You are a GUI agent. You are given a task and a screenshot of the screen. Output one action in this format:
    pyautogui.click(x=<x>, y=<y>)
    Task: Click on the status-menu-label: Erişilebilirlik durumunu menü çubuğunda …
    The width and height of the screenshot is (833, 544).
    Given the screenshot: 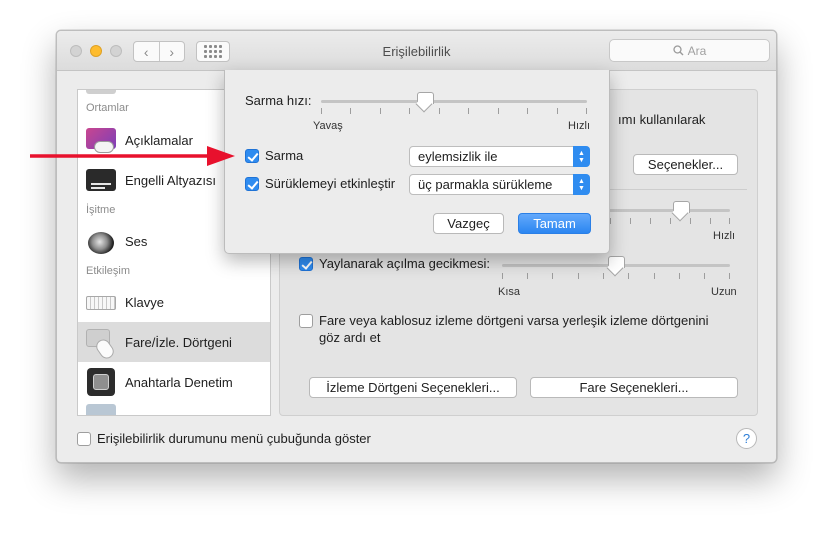 What is the action you would take?
    pyautogui.click(x=234, y=438)
    